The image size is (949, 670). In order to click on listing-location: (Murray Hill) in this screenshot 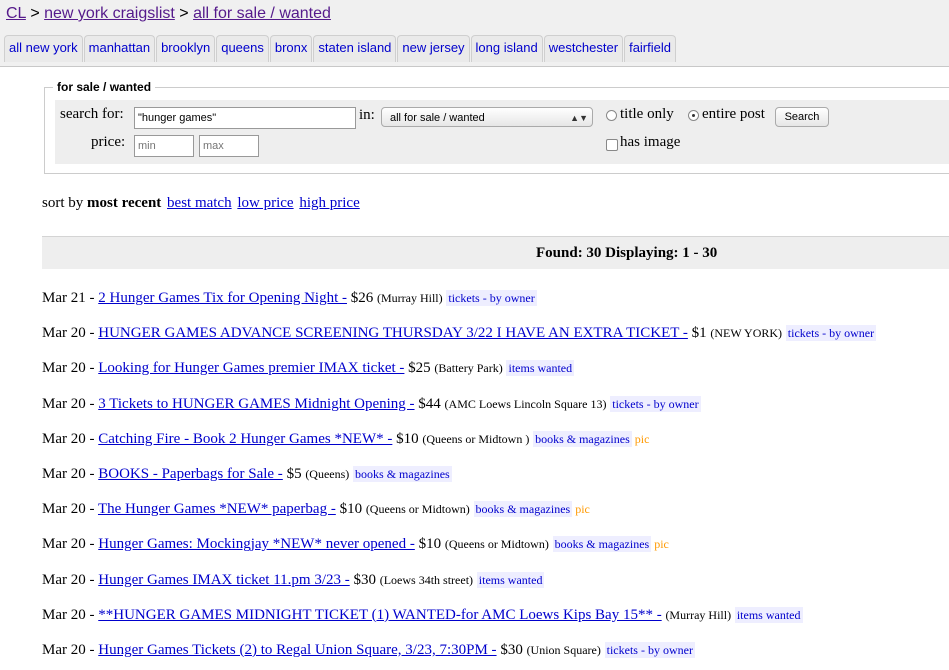, I will do `click(409, 298)`.